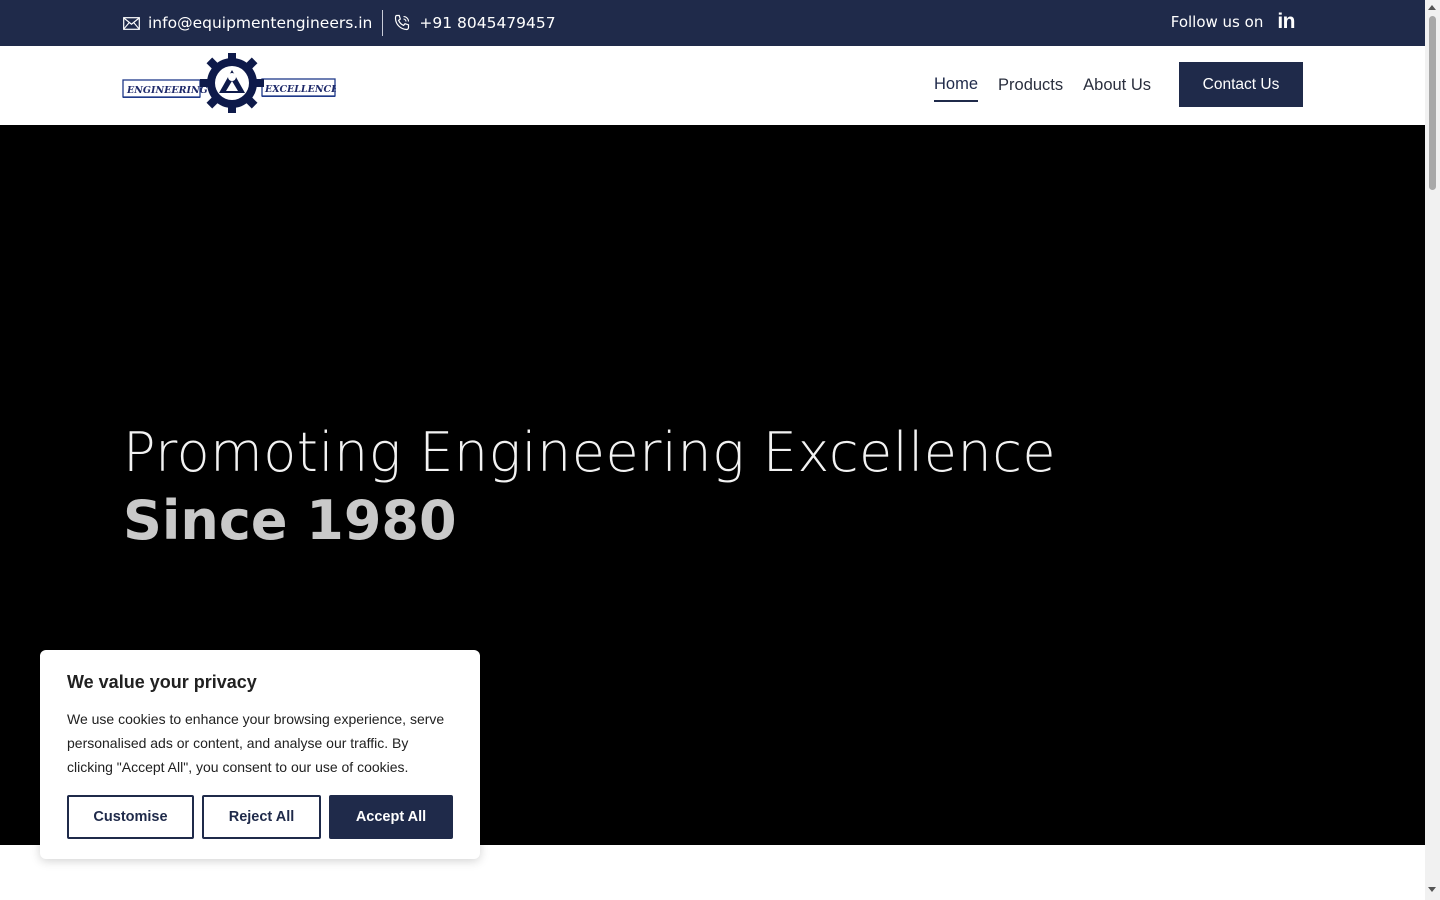 Image resolution: width=1440 pixels, height=900 pixels. I want to click on scroll-up-icon, so click(1432, 7).